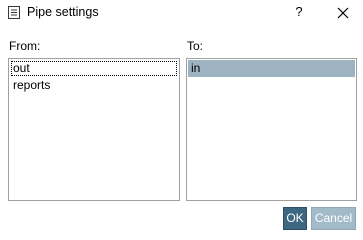 The width and height of the screenshot is (363, 240). I want to click on help-button: ?, so click(299, 12).